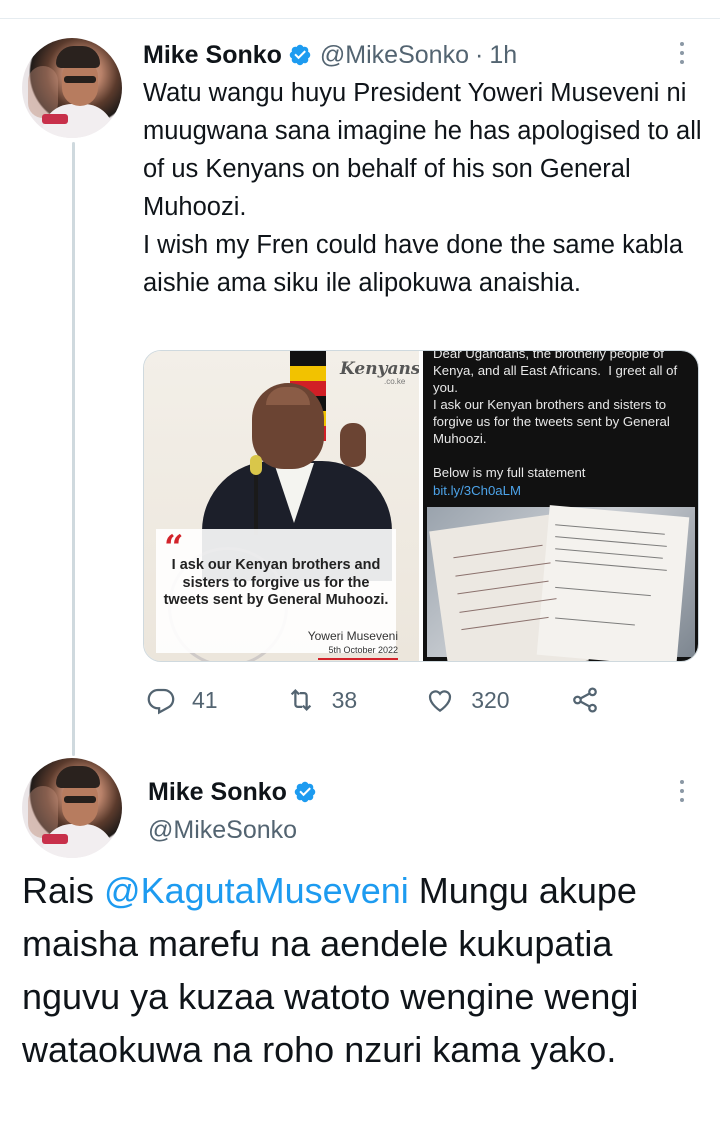  What do you see at coordinates (395, 381) in the screenshot?
I see `kenyans-logo-sub: .co.ke` at bounding box center [395, 381].